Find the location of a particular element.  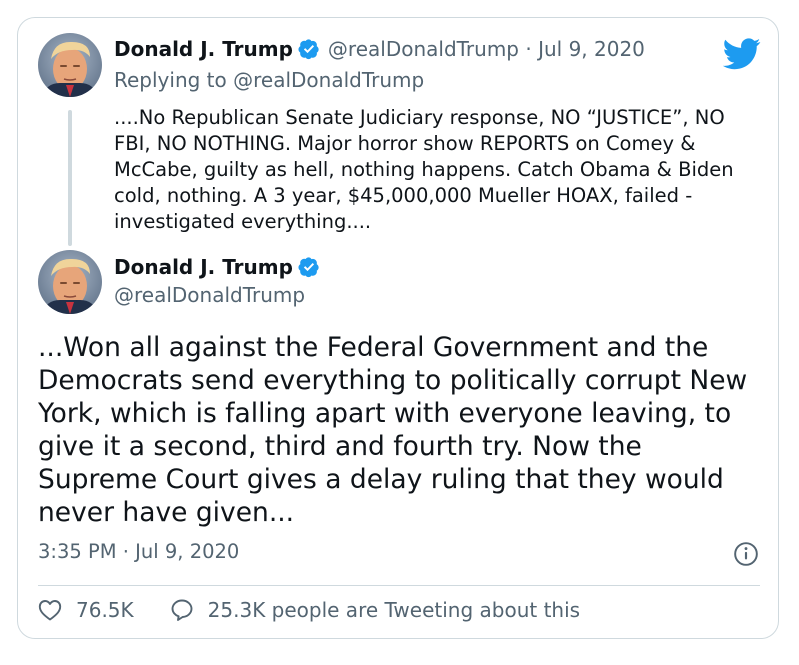

main-author-row: Donald J. Trump is located at coordinates (217, 267).